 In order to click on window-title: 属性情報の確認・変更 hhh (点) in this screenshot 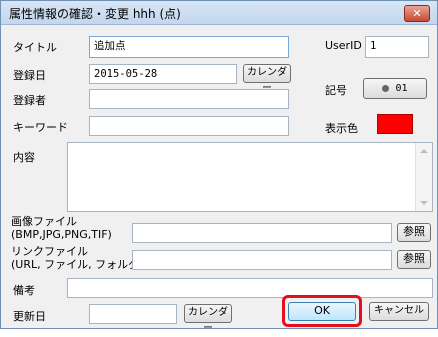, I will do `click(95, 14)`.